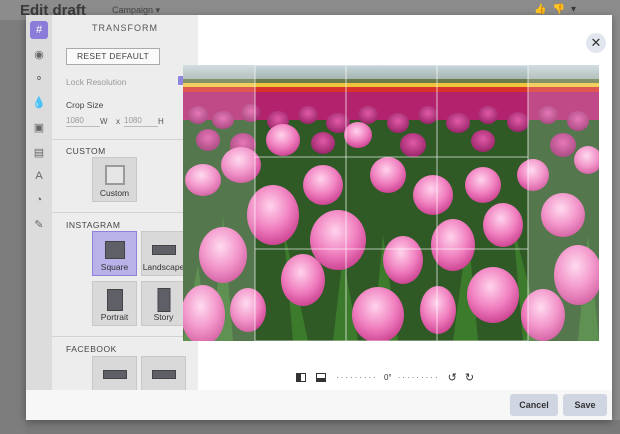  I want to click on flip-horizontal-icon, so click(301, 377).